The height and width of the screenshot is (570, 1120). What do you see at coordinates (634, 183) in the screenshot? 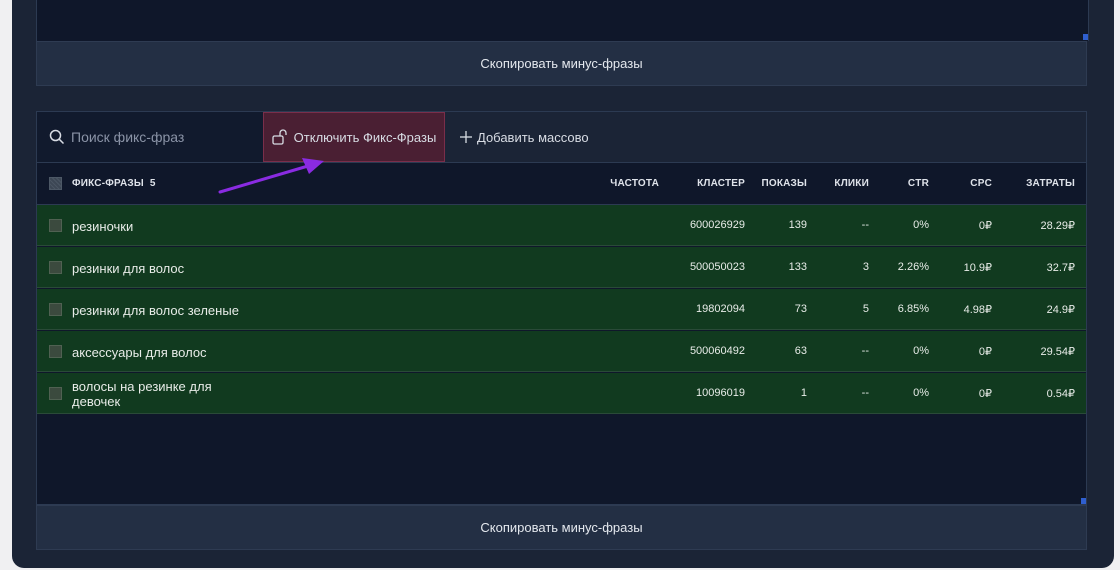
I see `header-frequency: ЧАСТОТА` at bounding box center [634, 183].